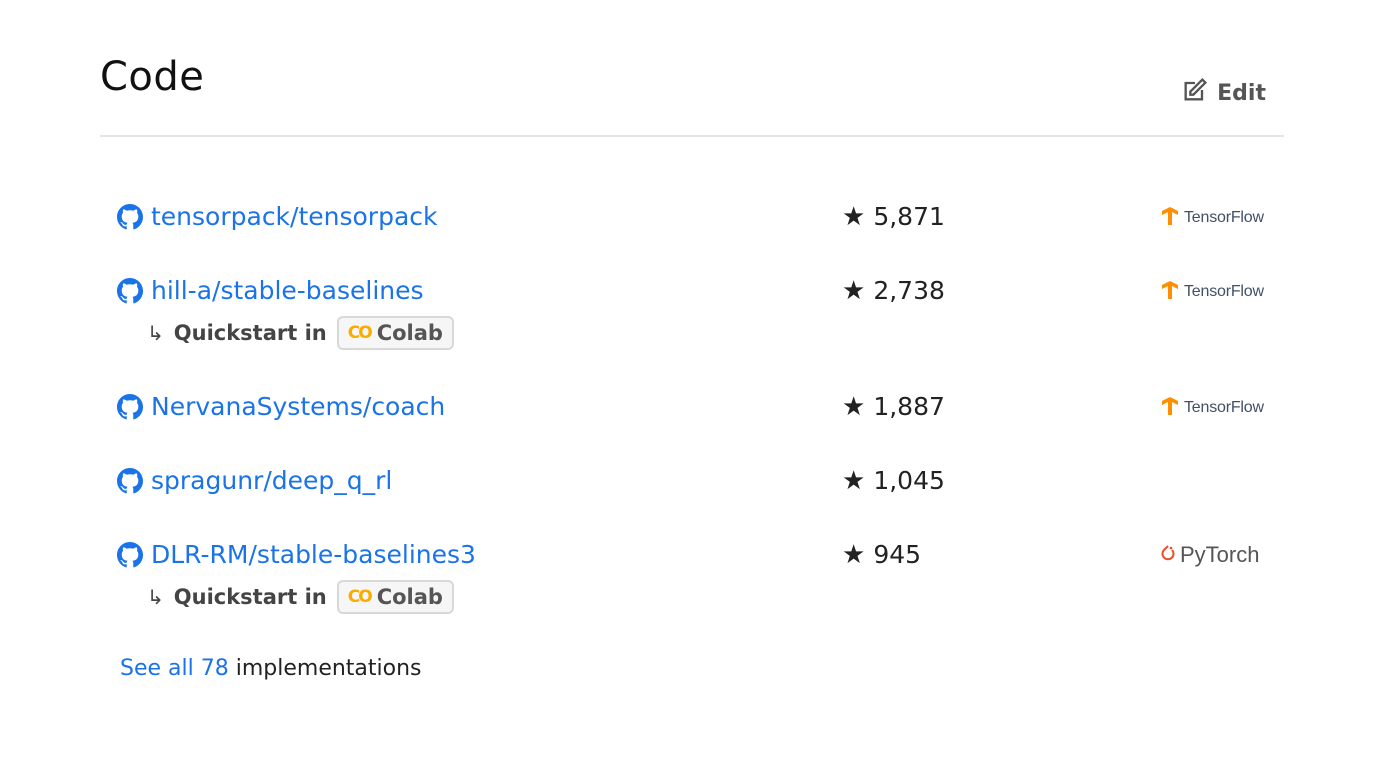 The width and height of the screenshot is (1384, 782). Describe the element at coordinates (909, 290) in the screenshot. I see `stars-value: 2,738` at that location.